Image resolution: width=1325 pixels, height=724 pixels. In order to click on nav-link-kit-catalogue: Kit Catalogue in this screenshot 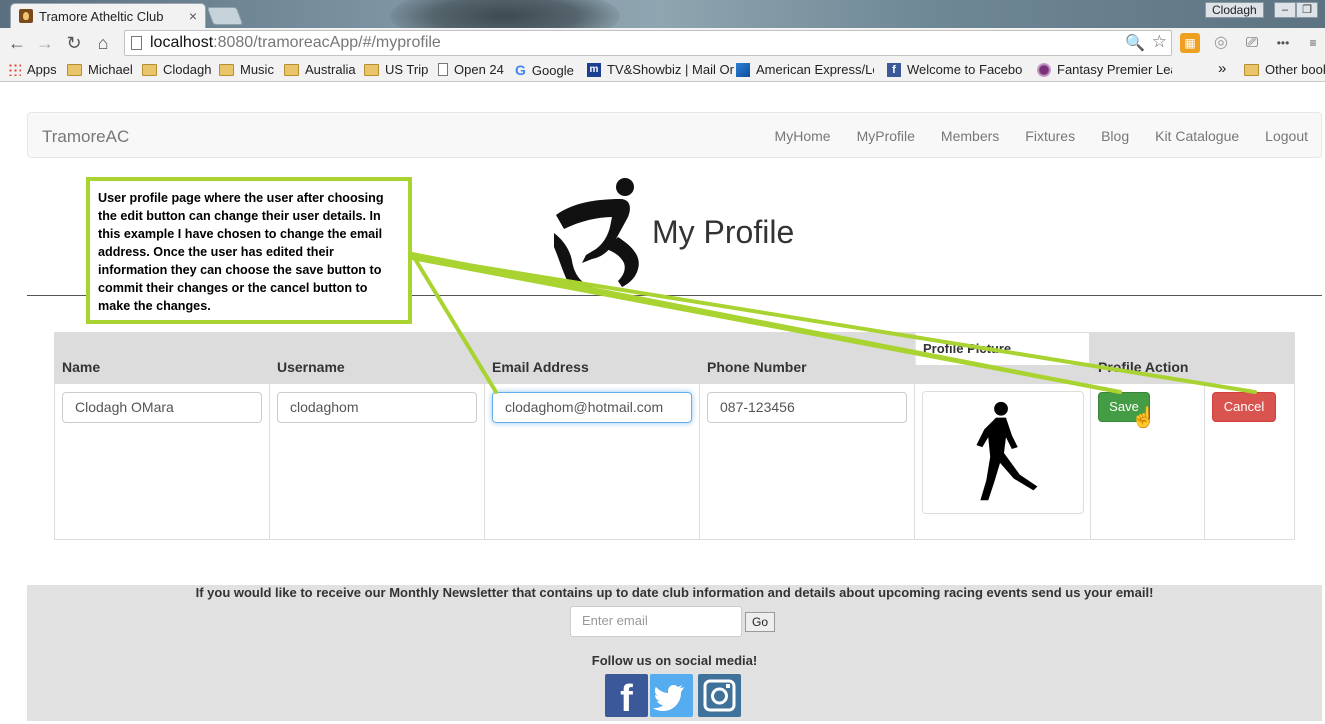, I will do `click(1197, 136)`.